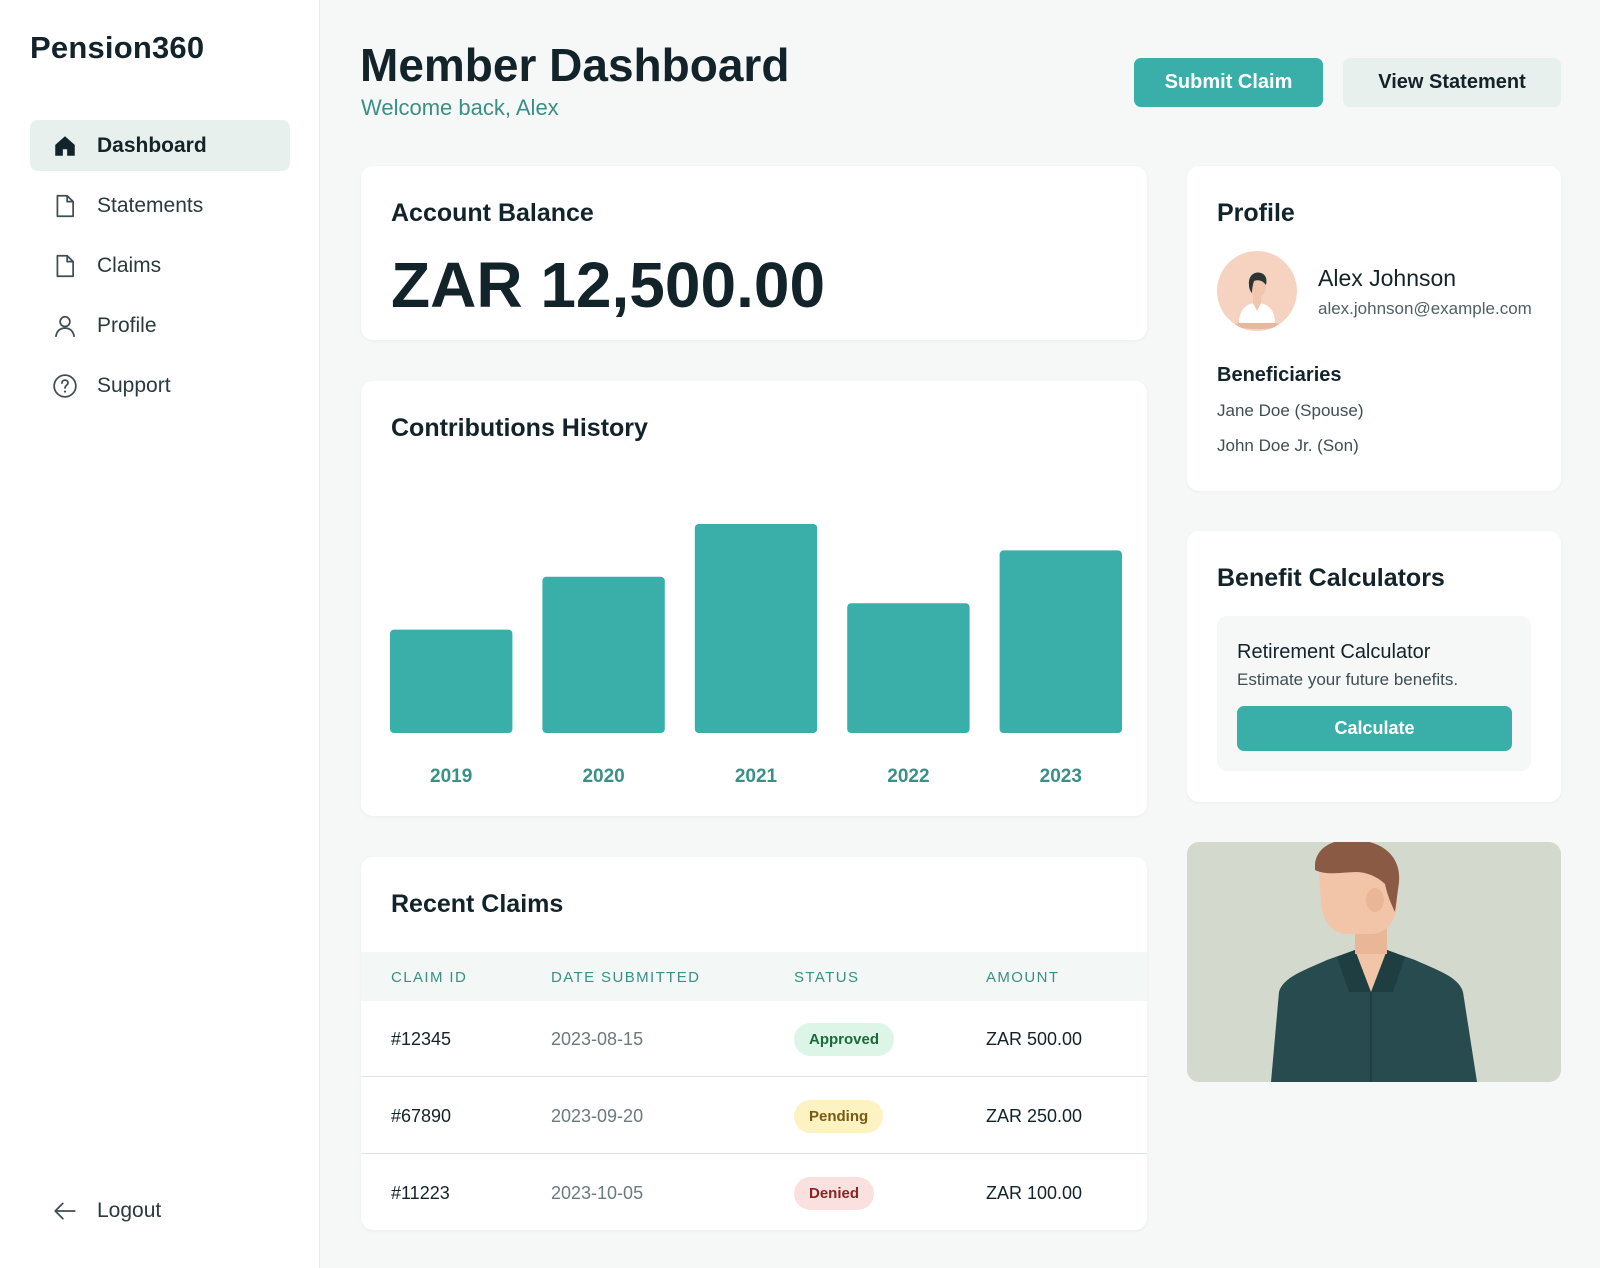  Describe the element at coordinates (460, 107) in the screenshot. I see `welcome-message: Welcome back, Alex` at that location.